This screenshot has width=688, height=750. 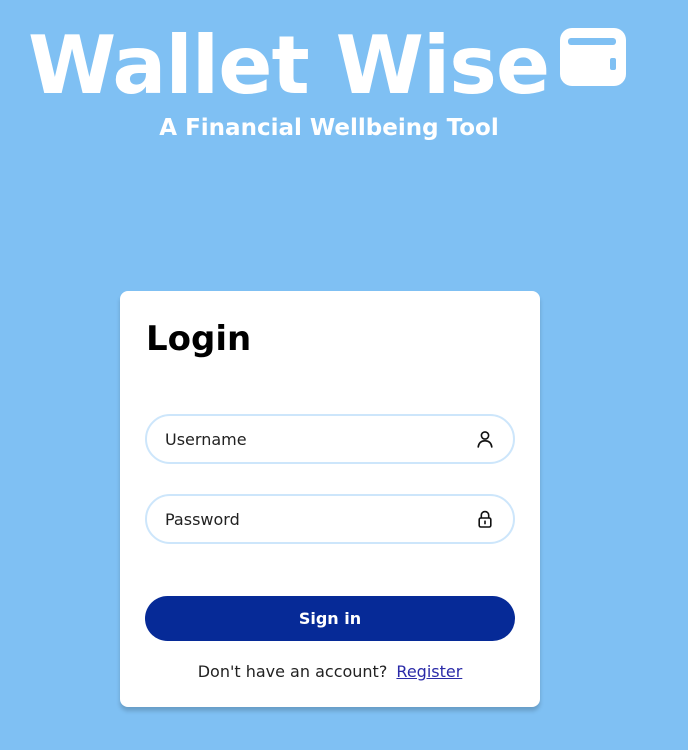 What do you see at coordinates (199, 339) in the screenshot?
I see `login-heading: Login` at bounding box center [199, 339].